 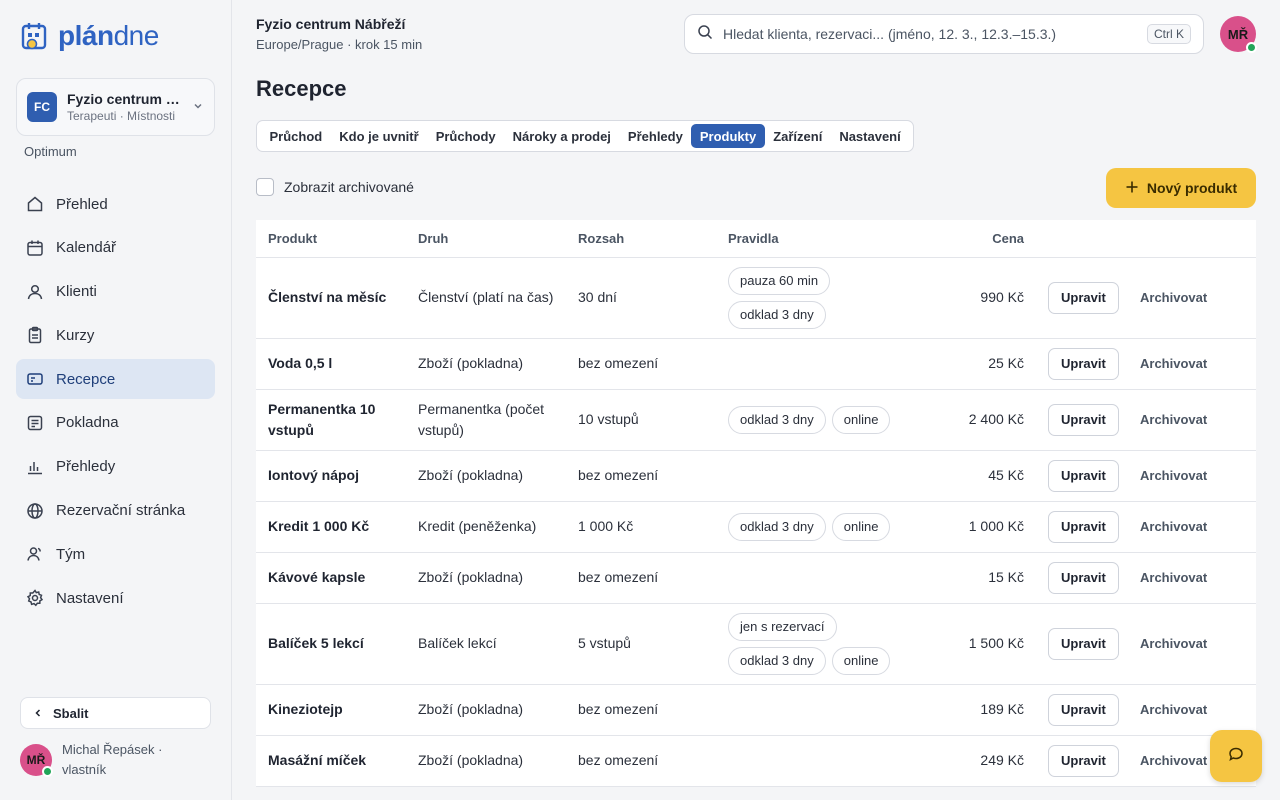 I want to click on rule-chip: odklad 3 dny, so click(x=777, y=314).